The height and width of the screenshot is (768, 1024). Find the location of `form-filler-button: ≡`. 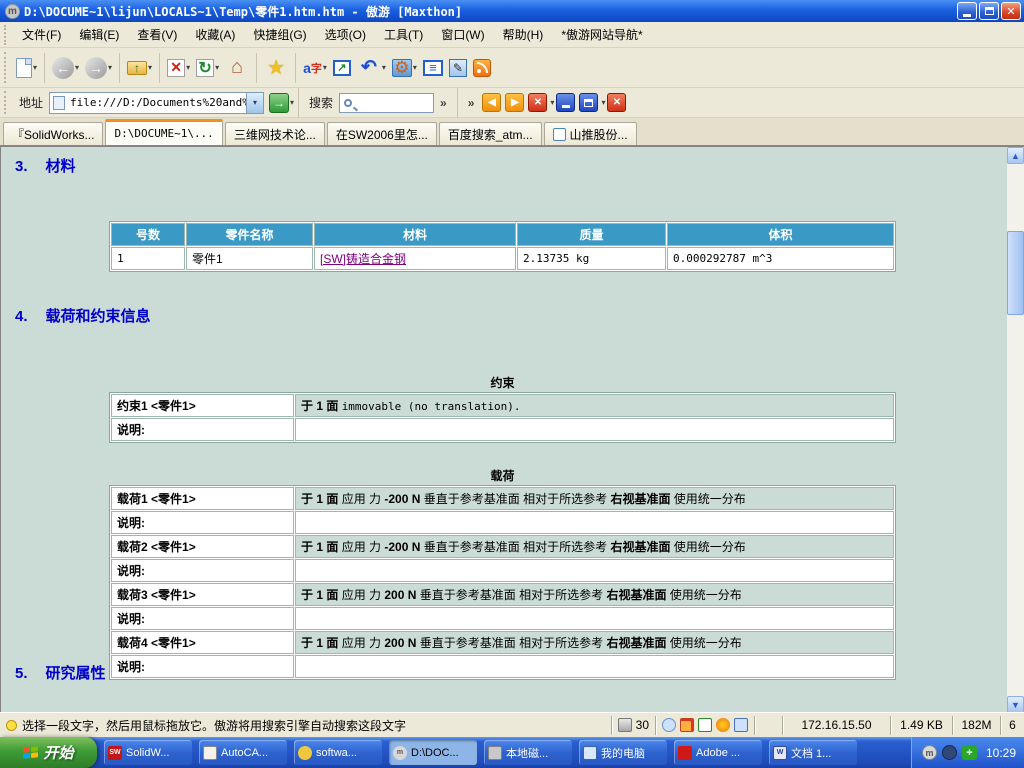

form-filler-button: ≡ is located at coordinates (433, 68).